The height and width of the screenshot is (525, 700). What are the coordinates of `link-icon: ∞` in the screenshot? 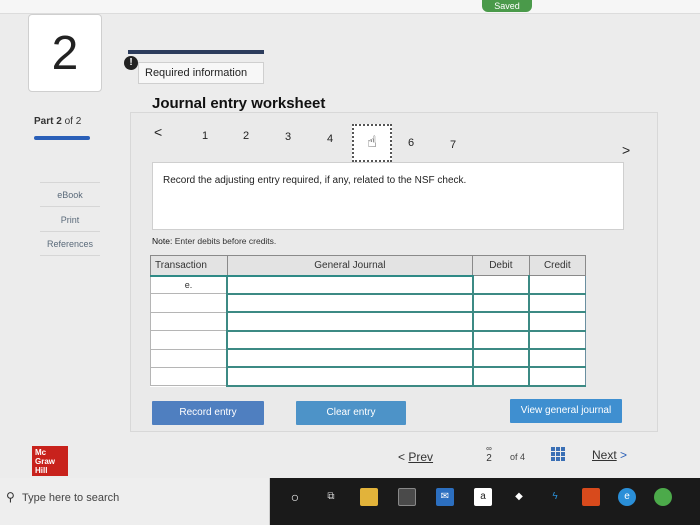 It's located at (489, 448).